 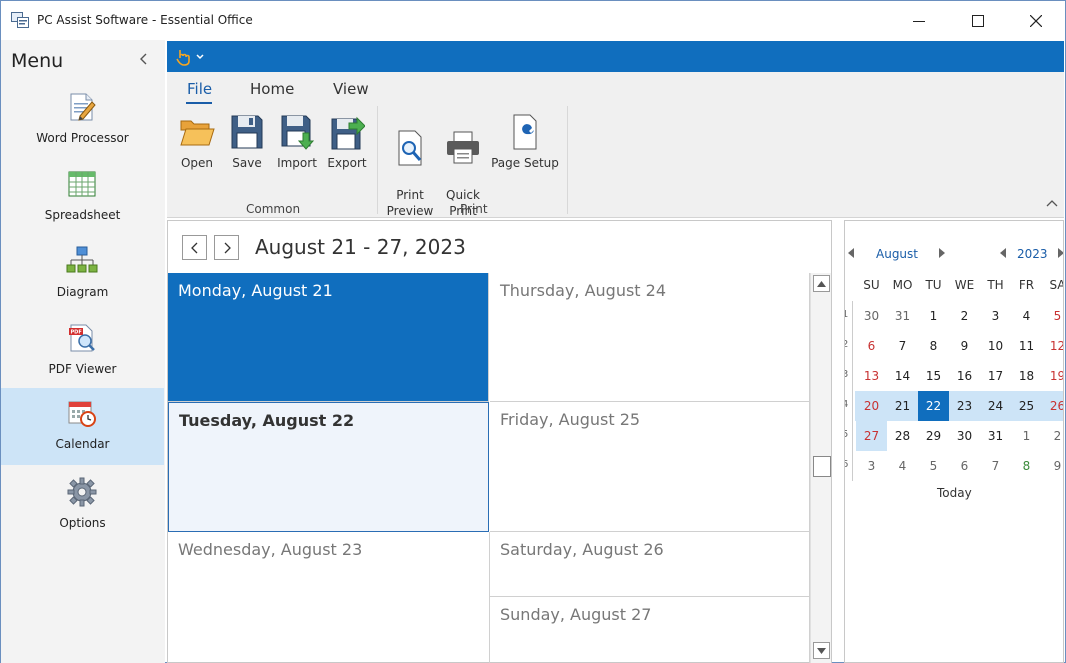 What do you see at coordinates (902, 376) in the screenshot?
I see `calendar-day: 14` at bounding box center [902, 376].